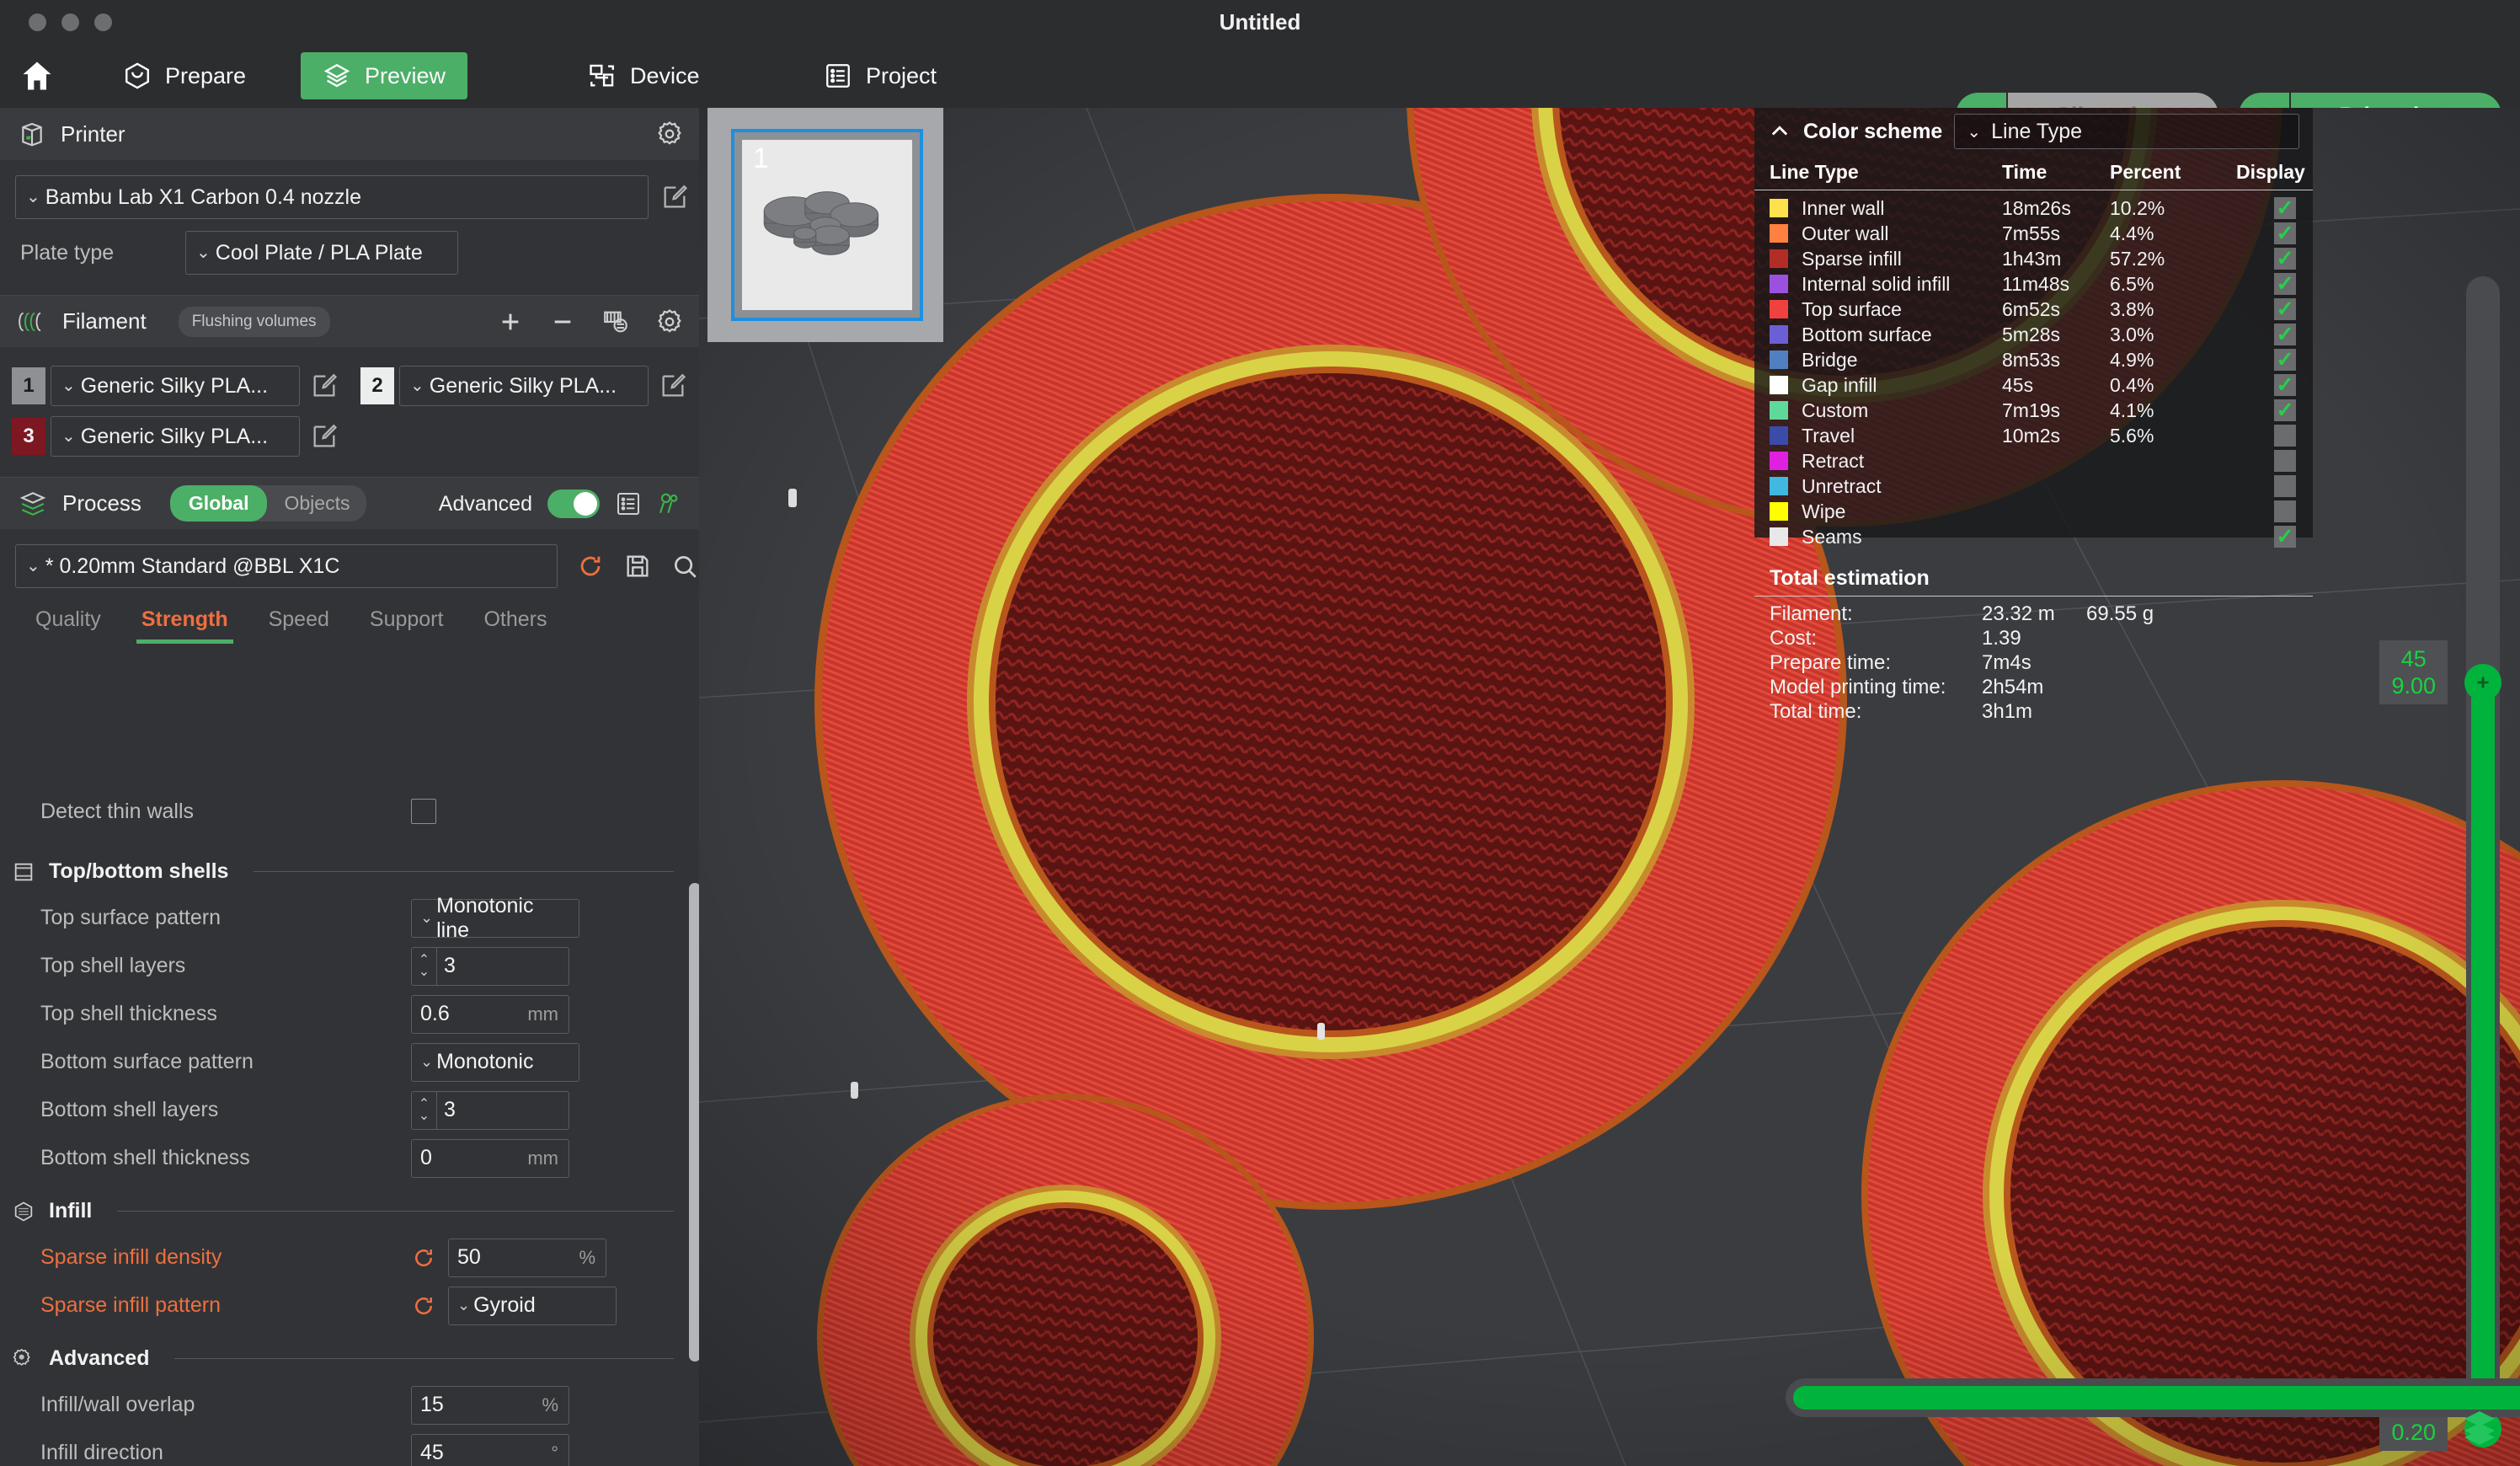 The image size is (2520, 1466). What do you see at coordinates (670, 503) in the screenshot?
I see `compare-presets-icon` at bounding box center [670, 503].